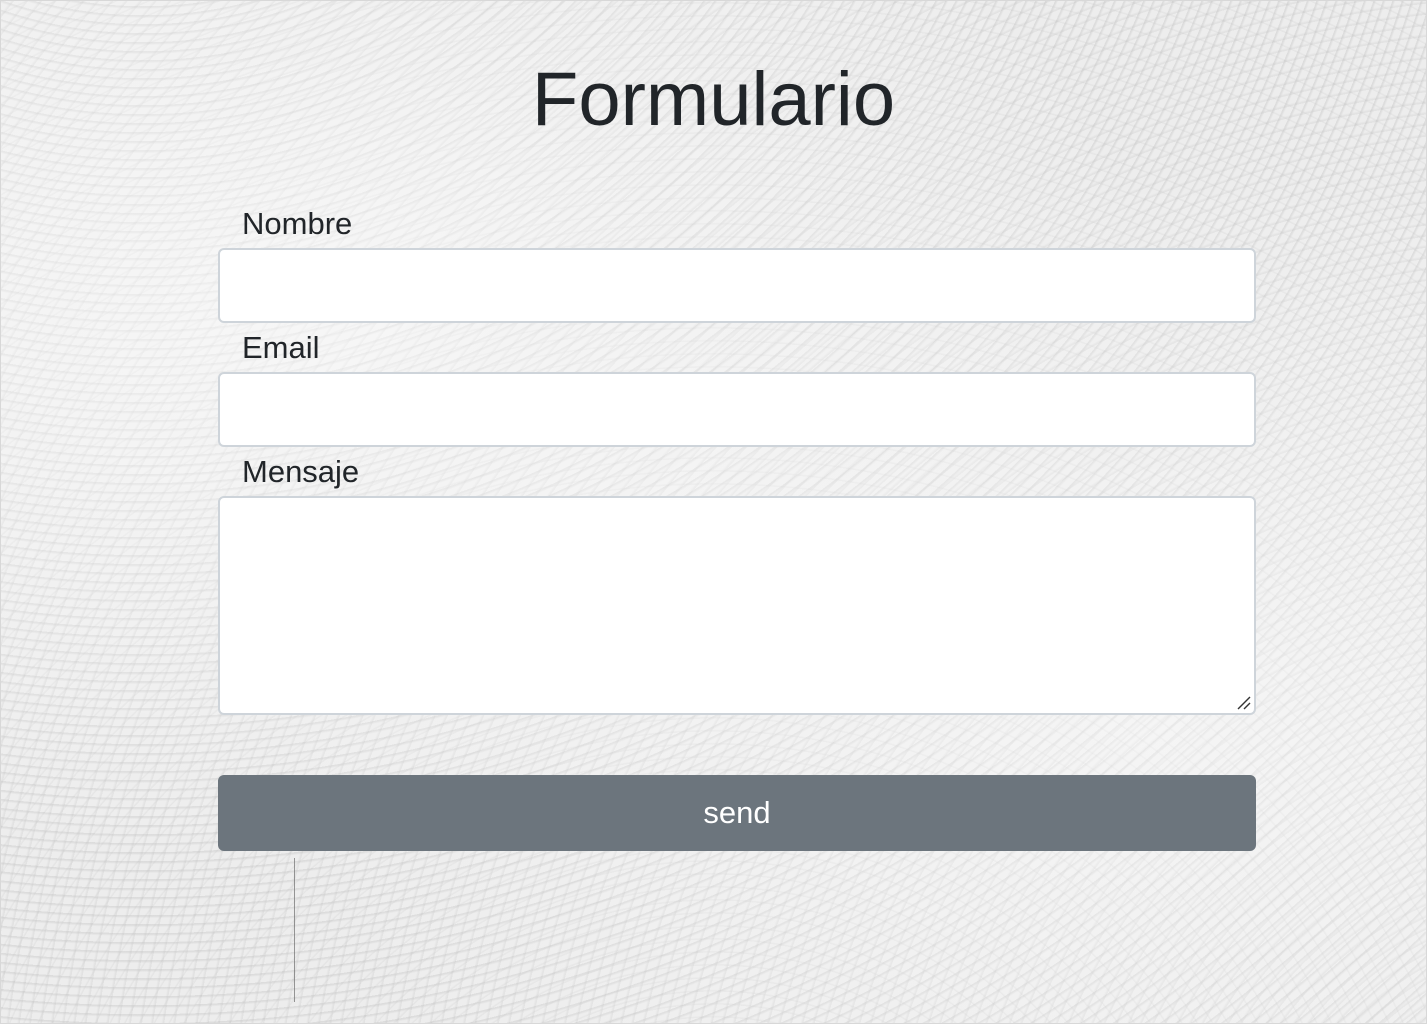  Describe the element at coordinates (301, 471) in the screenshot. I see `mensaje-label: Mensaje` at that location.